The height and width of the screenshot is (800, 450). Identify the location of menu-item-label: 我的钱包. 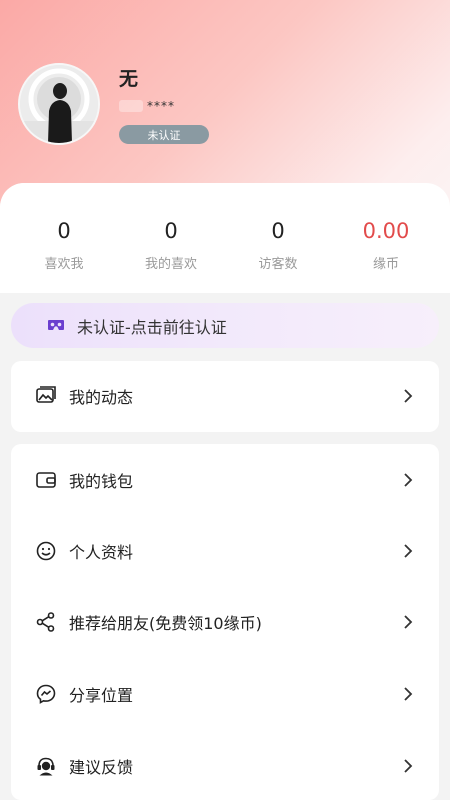
(101, 481).